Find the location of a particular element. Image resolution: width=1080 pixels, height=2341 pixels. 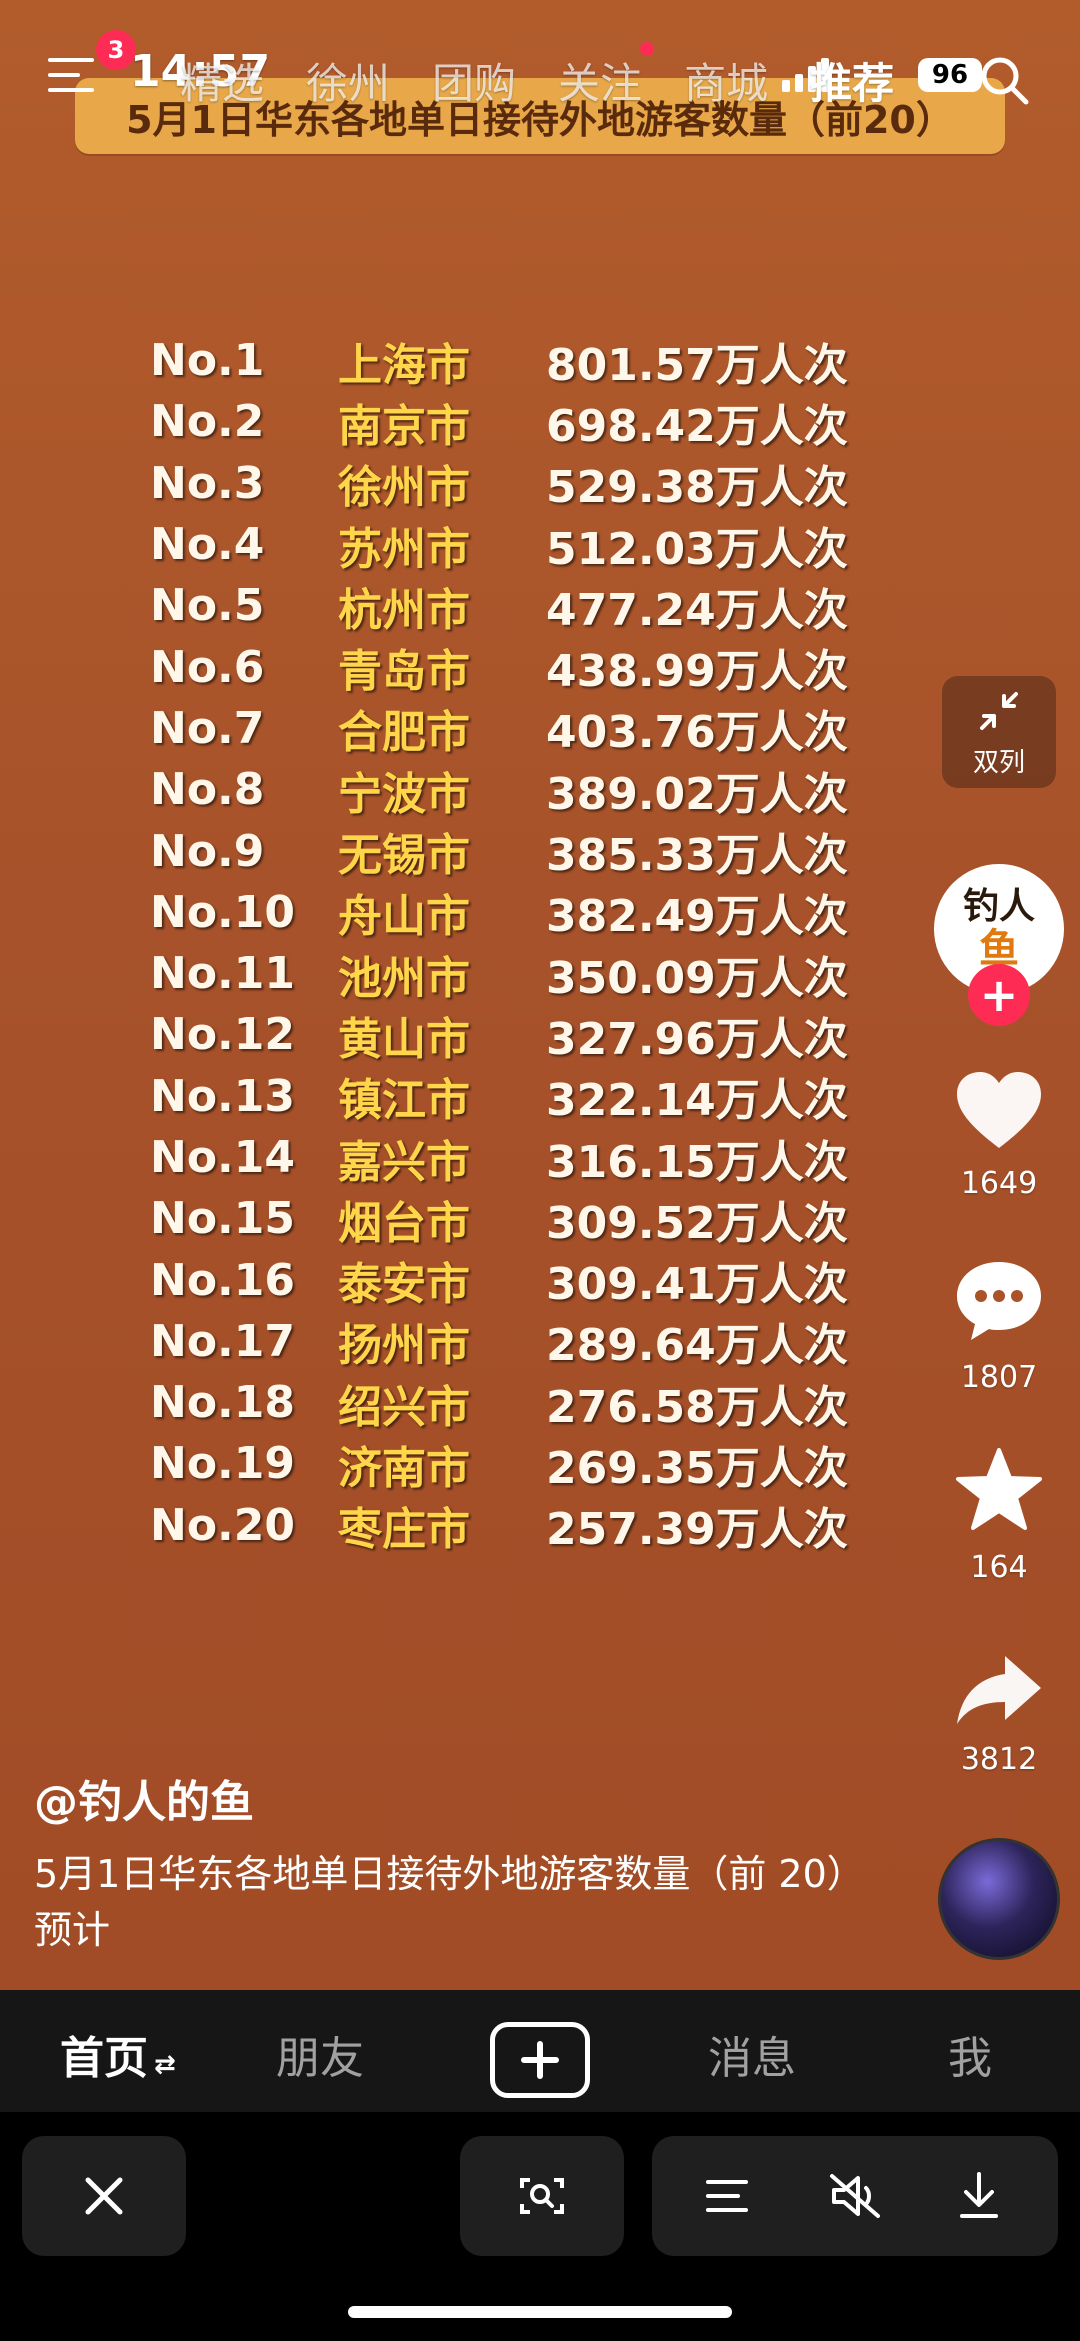

rank-number: No.19 is located at coordinates (222, 1464).